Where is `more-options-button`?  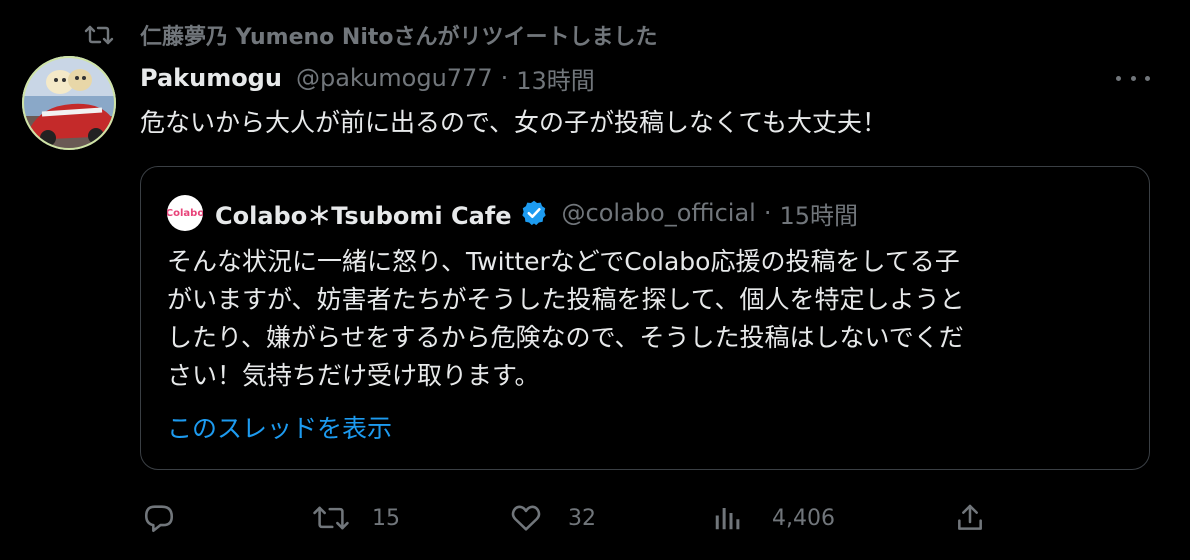 more-options-button is located at coordinates (1133, 78).